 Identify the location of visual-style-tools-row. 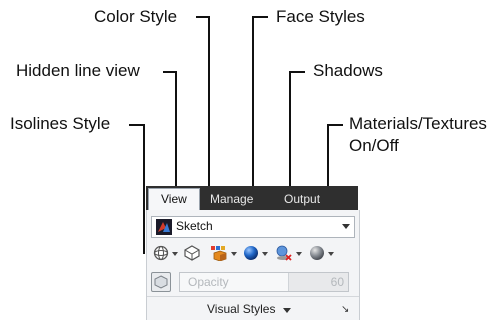
(252, 253).